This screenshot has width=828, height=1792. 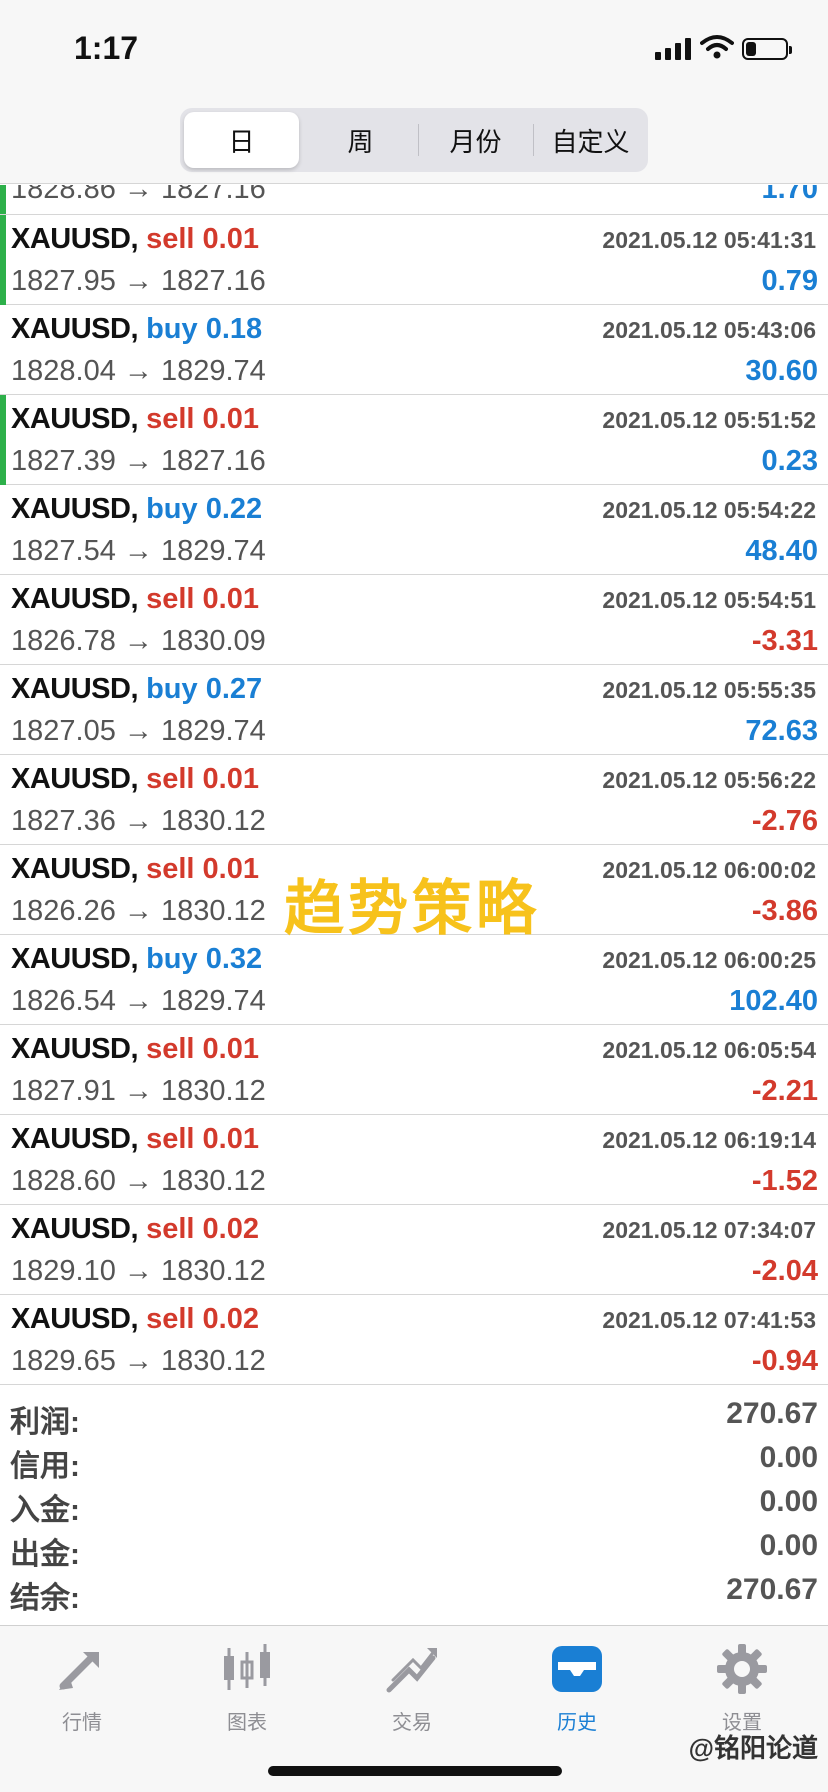 I want to click on trade-time: 2021.05.12 05:56:22, so click(x=709, y=780).